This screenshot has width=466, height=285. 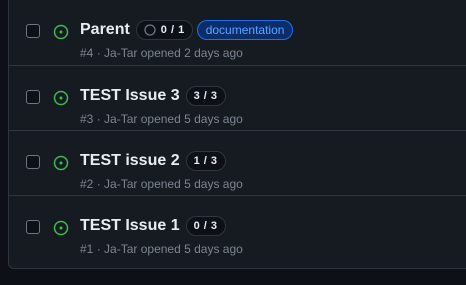 I want to click on sub-issue-progress-text: 0 / 3, so click(x=205, y=226).